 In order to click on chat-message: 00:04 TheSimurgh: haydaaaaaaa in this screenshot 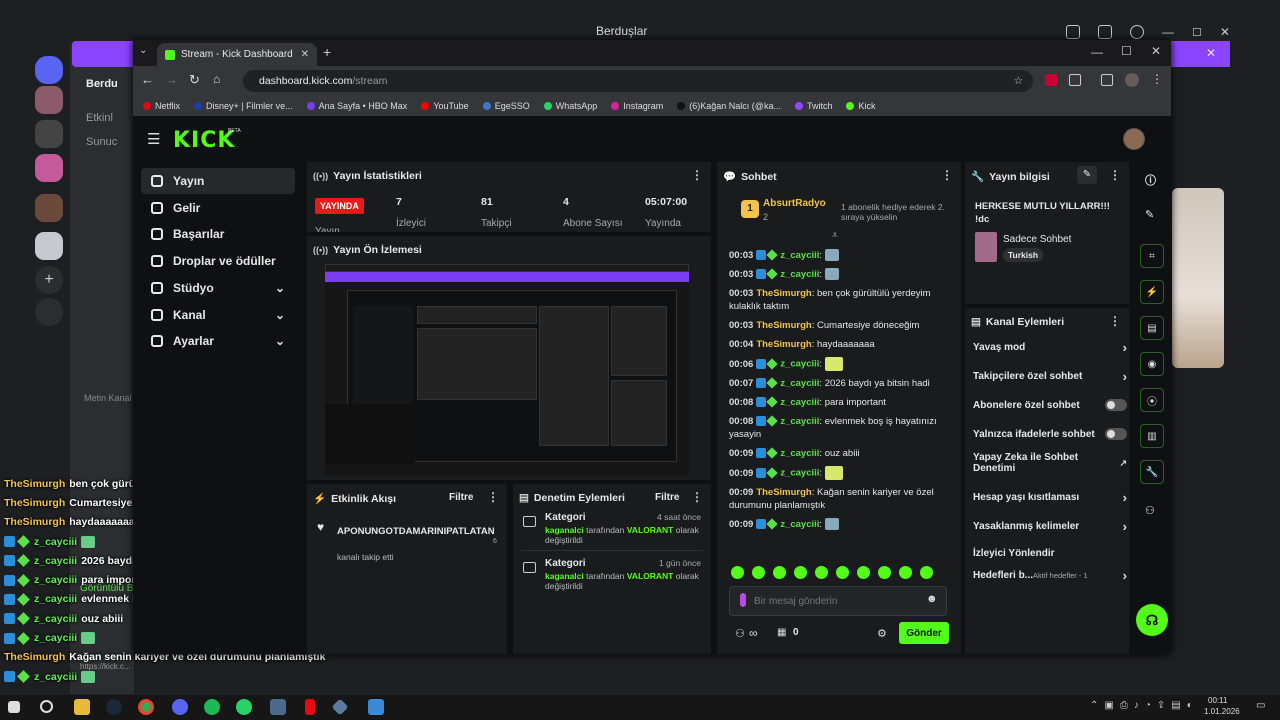, I will do `click(841, 344)`.